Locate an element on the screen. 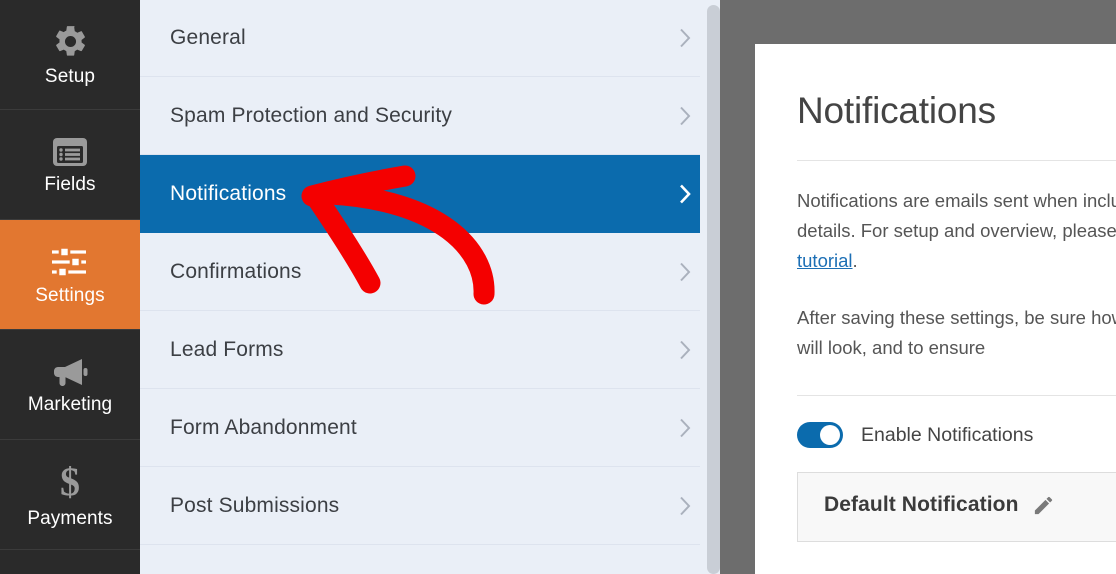 This screenshot has width=1116, height=574. sidebar-item-label: Settings is located at coordinates (70, 295).